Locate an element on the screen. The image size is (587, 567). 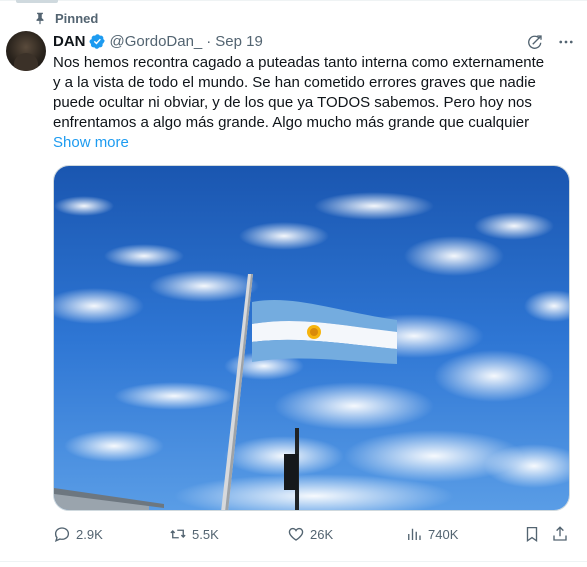
bookmark-icon is located at coordinates (532, 534).